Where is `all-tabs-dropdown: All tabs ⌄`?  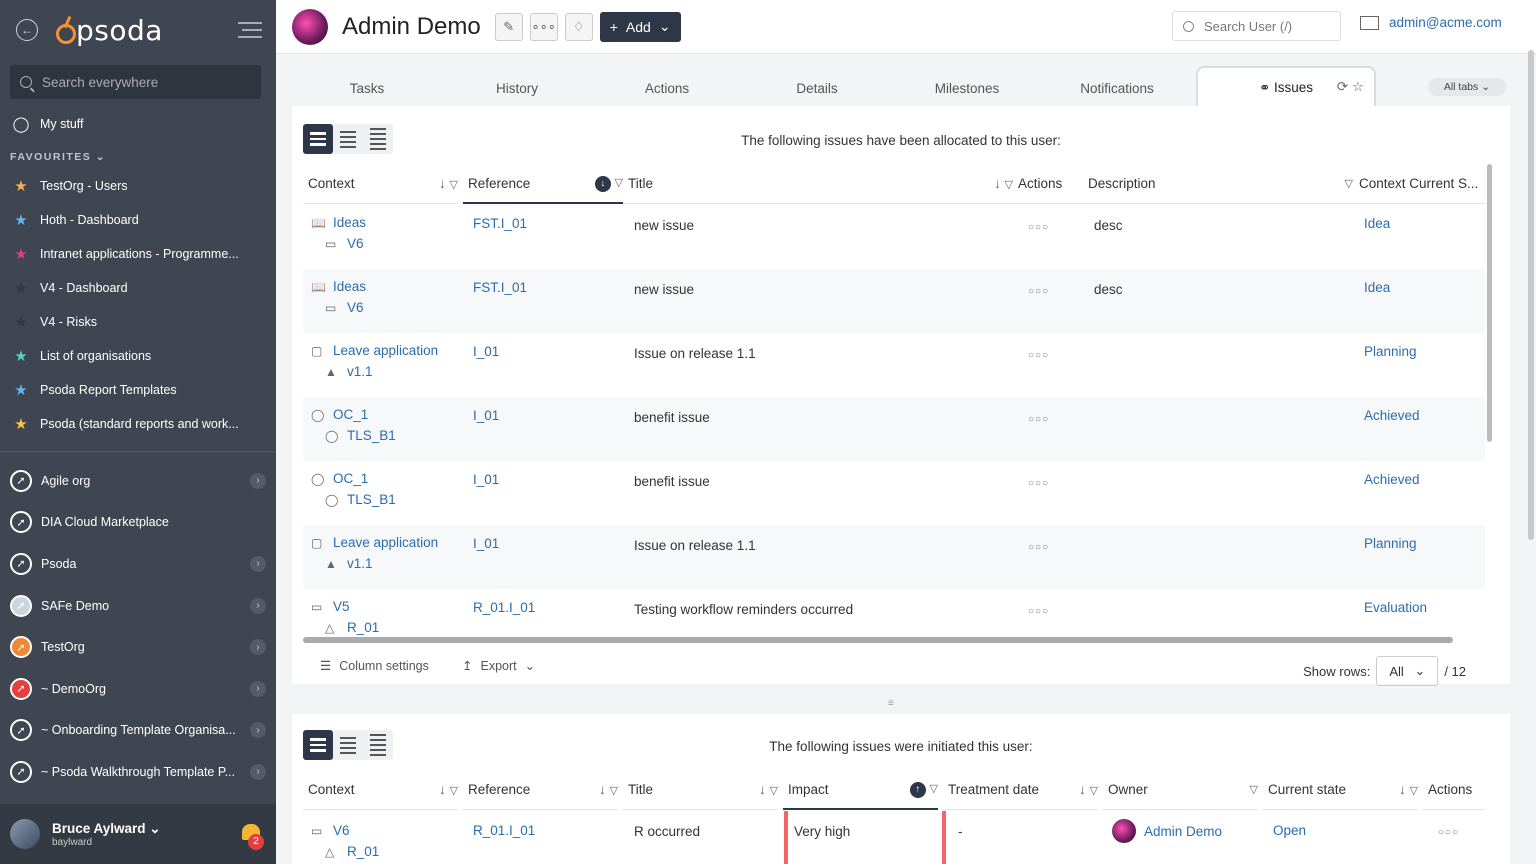 all-tabs-dropdown: All tabs ⌄ is located at coordinates (1466, 87).